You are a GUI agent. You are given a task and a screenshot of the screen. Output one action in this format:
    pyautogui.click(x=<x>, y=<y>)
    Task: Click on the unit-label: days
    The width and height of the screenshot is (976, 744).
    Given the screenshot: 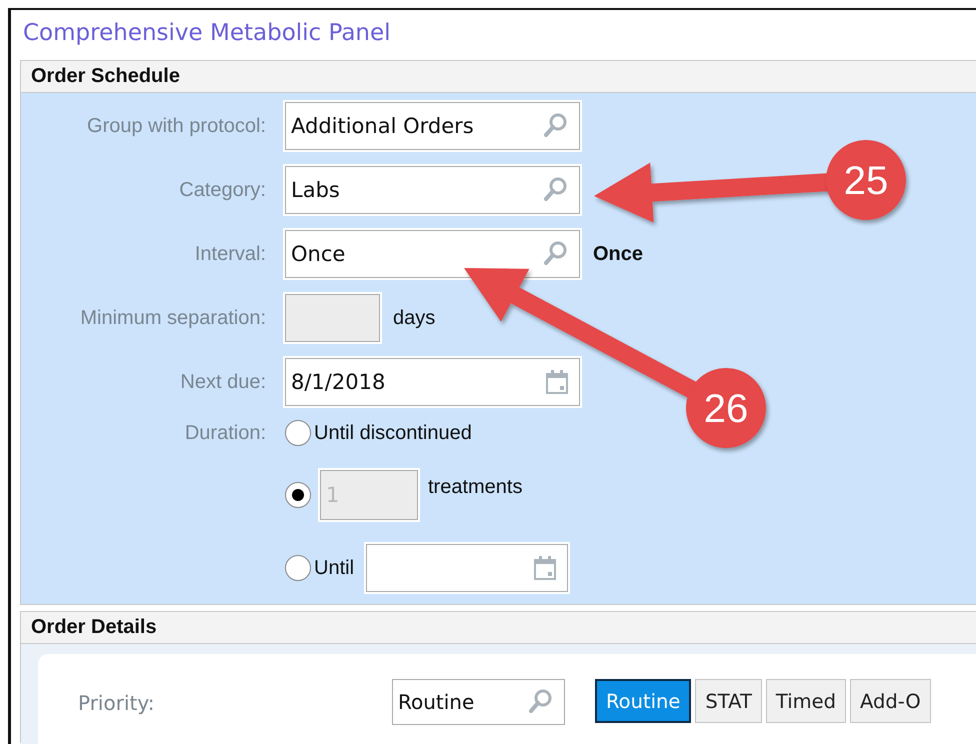 What is the action you would take?
    pyautogui.click(x=414, y=318)
    